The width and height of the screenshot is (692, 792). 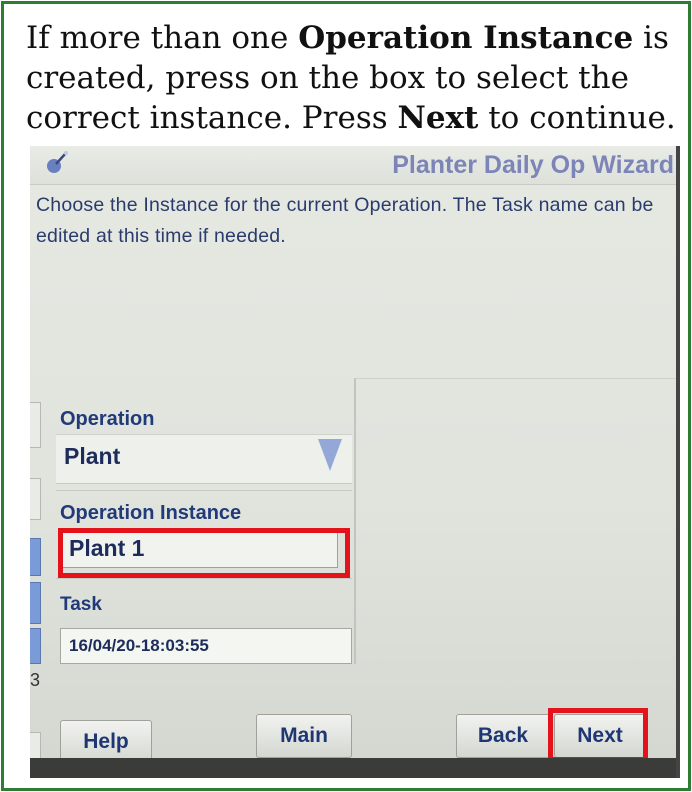 What do you see at coordinates (81, 604) in the screenshot?
I see `task-label: Task` at bounding box center [81, 604].